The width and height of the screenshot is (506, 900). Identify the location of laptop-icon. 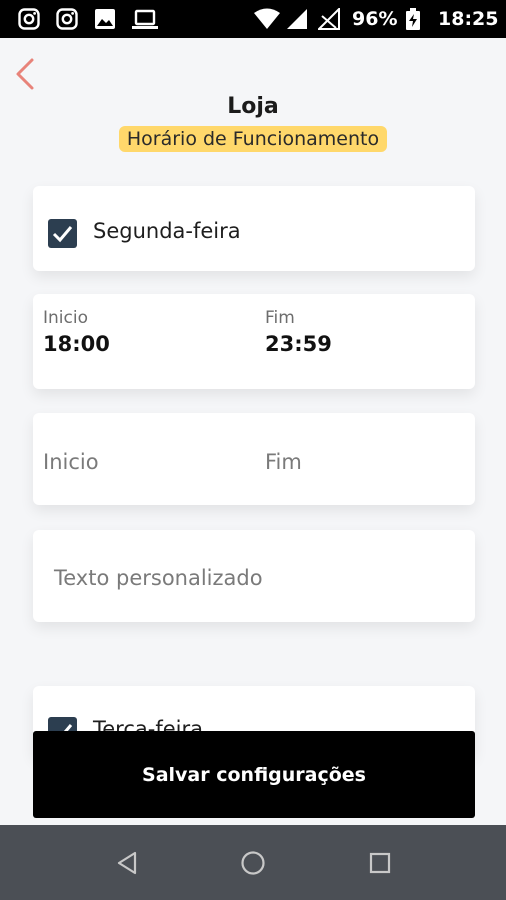
(145, 19).